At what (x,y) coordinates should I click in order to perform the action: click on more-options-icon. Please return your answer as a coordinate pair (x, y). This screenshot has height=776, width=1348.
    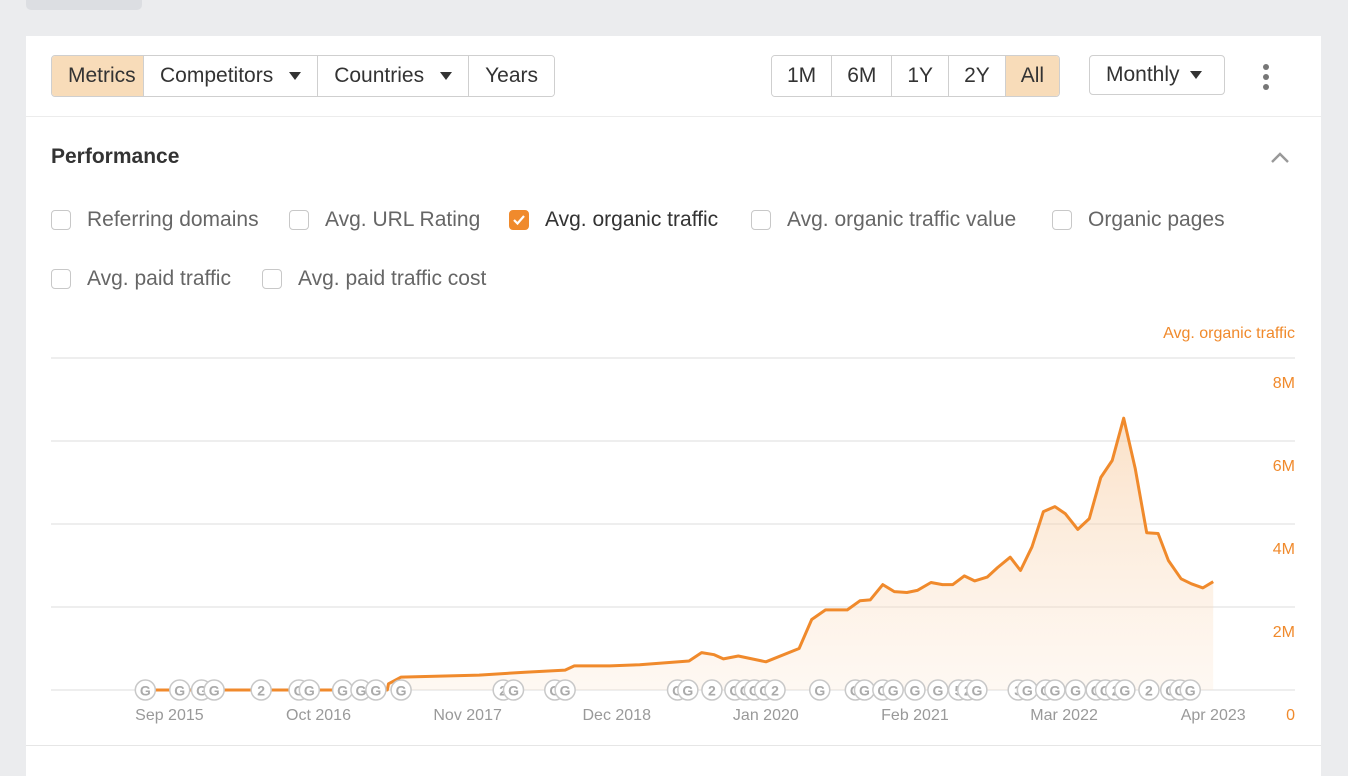
    Looking at the image, I should click on (1266, 77).